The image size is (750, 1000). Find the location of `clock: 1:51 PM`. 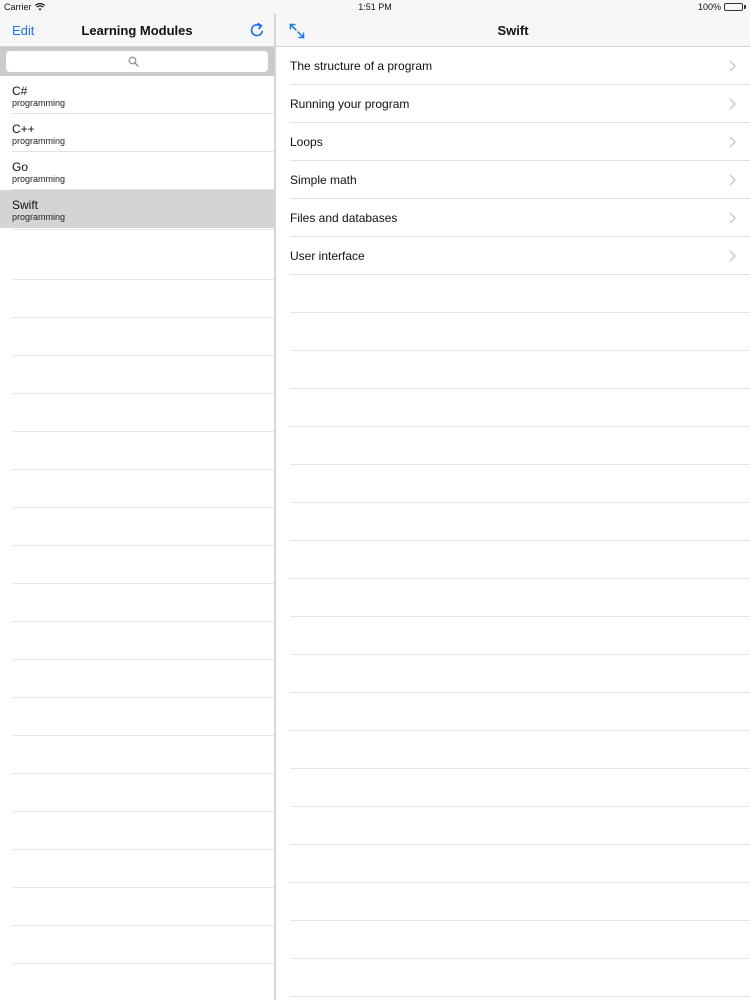

clock: 1:51 PM is located at coordinates (375, 7).